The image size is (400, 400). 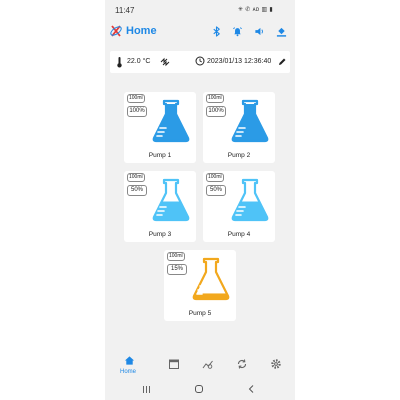 What do you see at coordinates (251, 389) in the screenshot?
I see `back-icon` at bounding box center [251, 389].